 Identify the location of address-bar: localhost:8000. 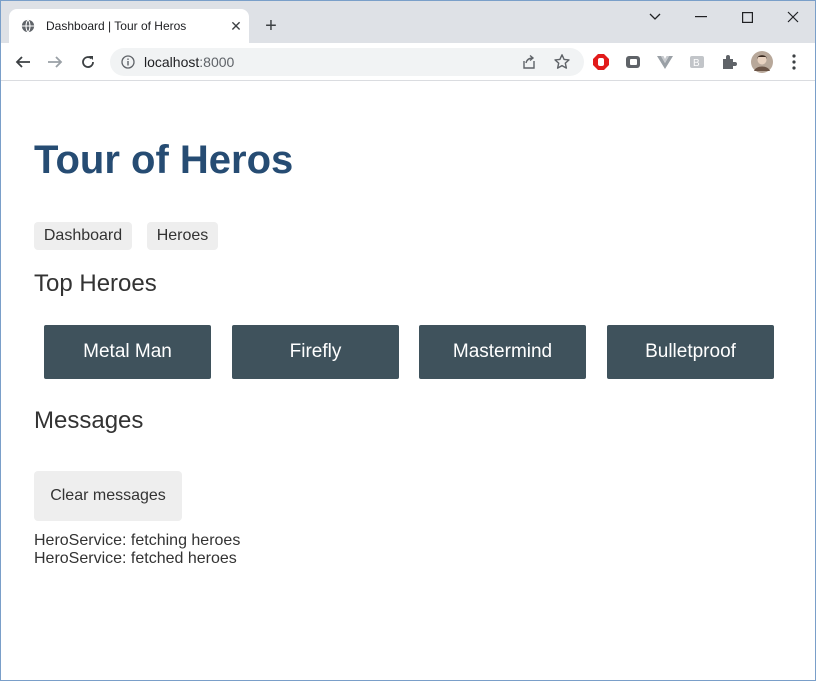
(347, 62).